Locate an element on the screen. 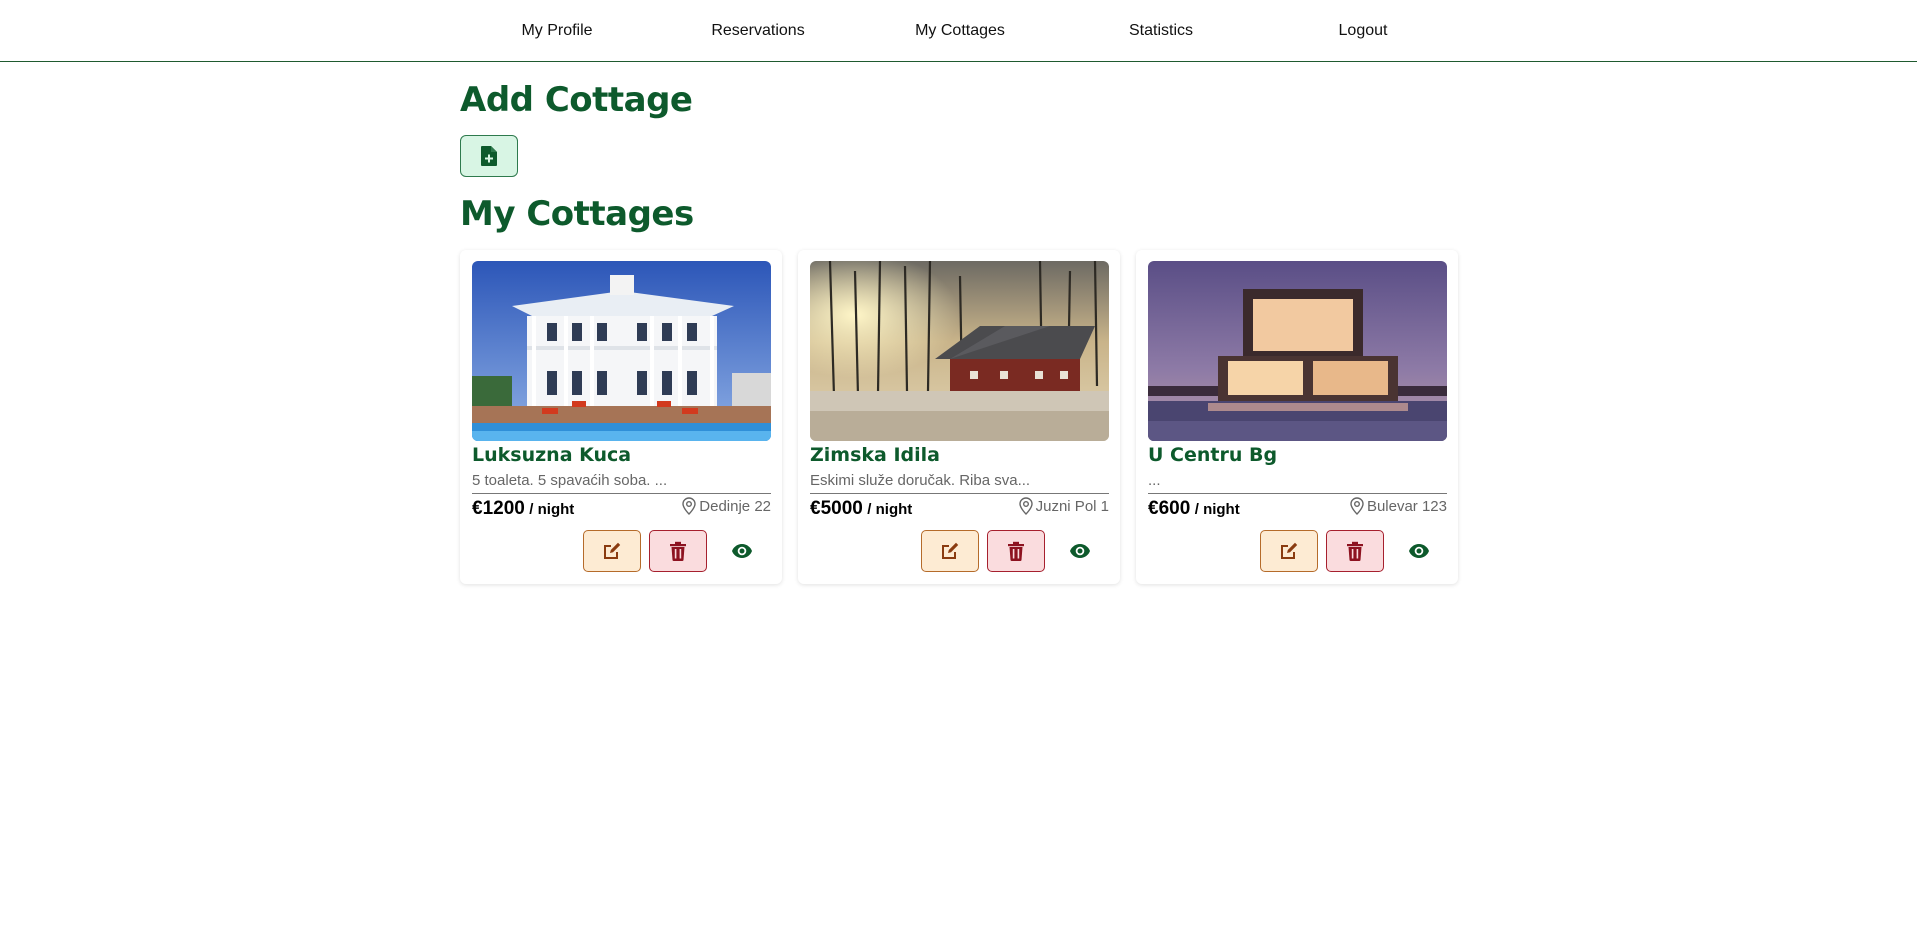  nav-my-cottages: My Cottages is located at coordinates (960, 30).